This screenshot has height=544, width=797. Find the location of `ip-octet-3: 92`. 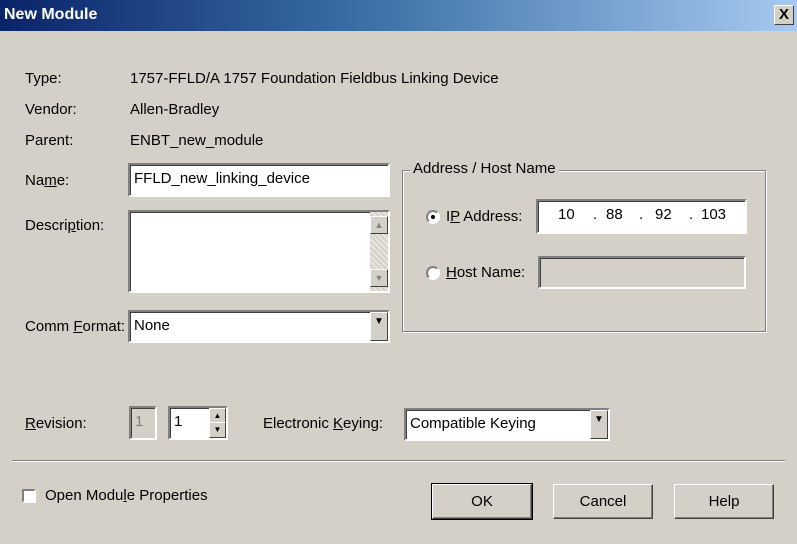

ip-octet-3: 92 is located at coordinates (663, 214).